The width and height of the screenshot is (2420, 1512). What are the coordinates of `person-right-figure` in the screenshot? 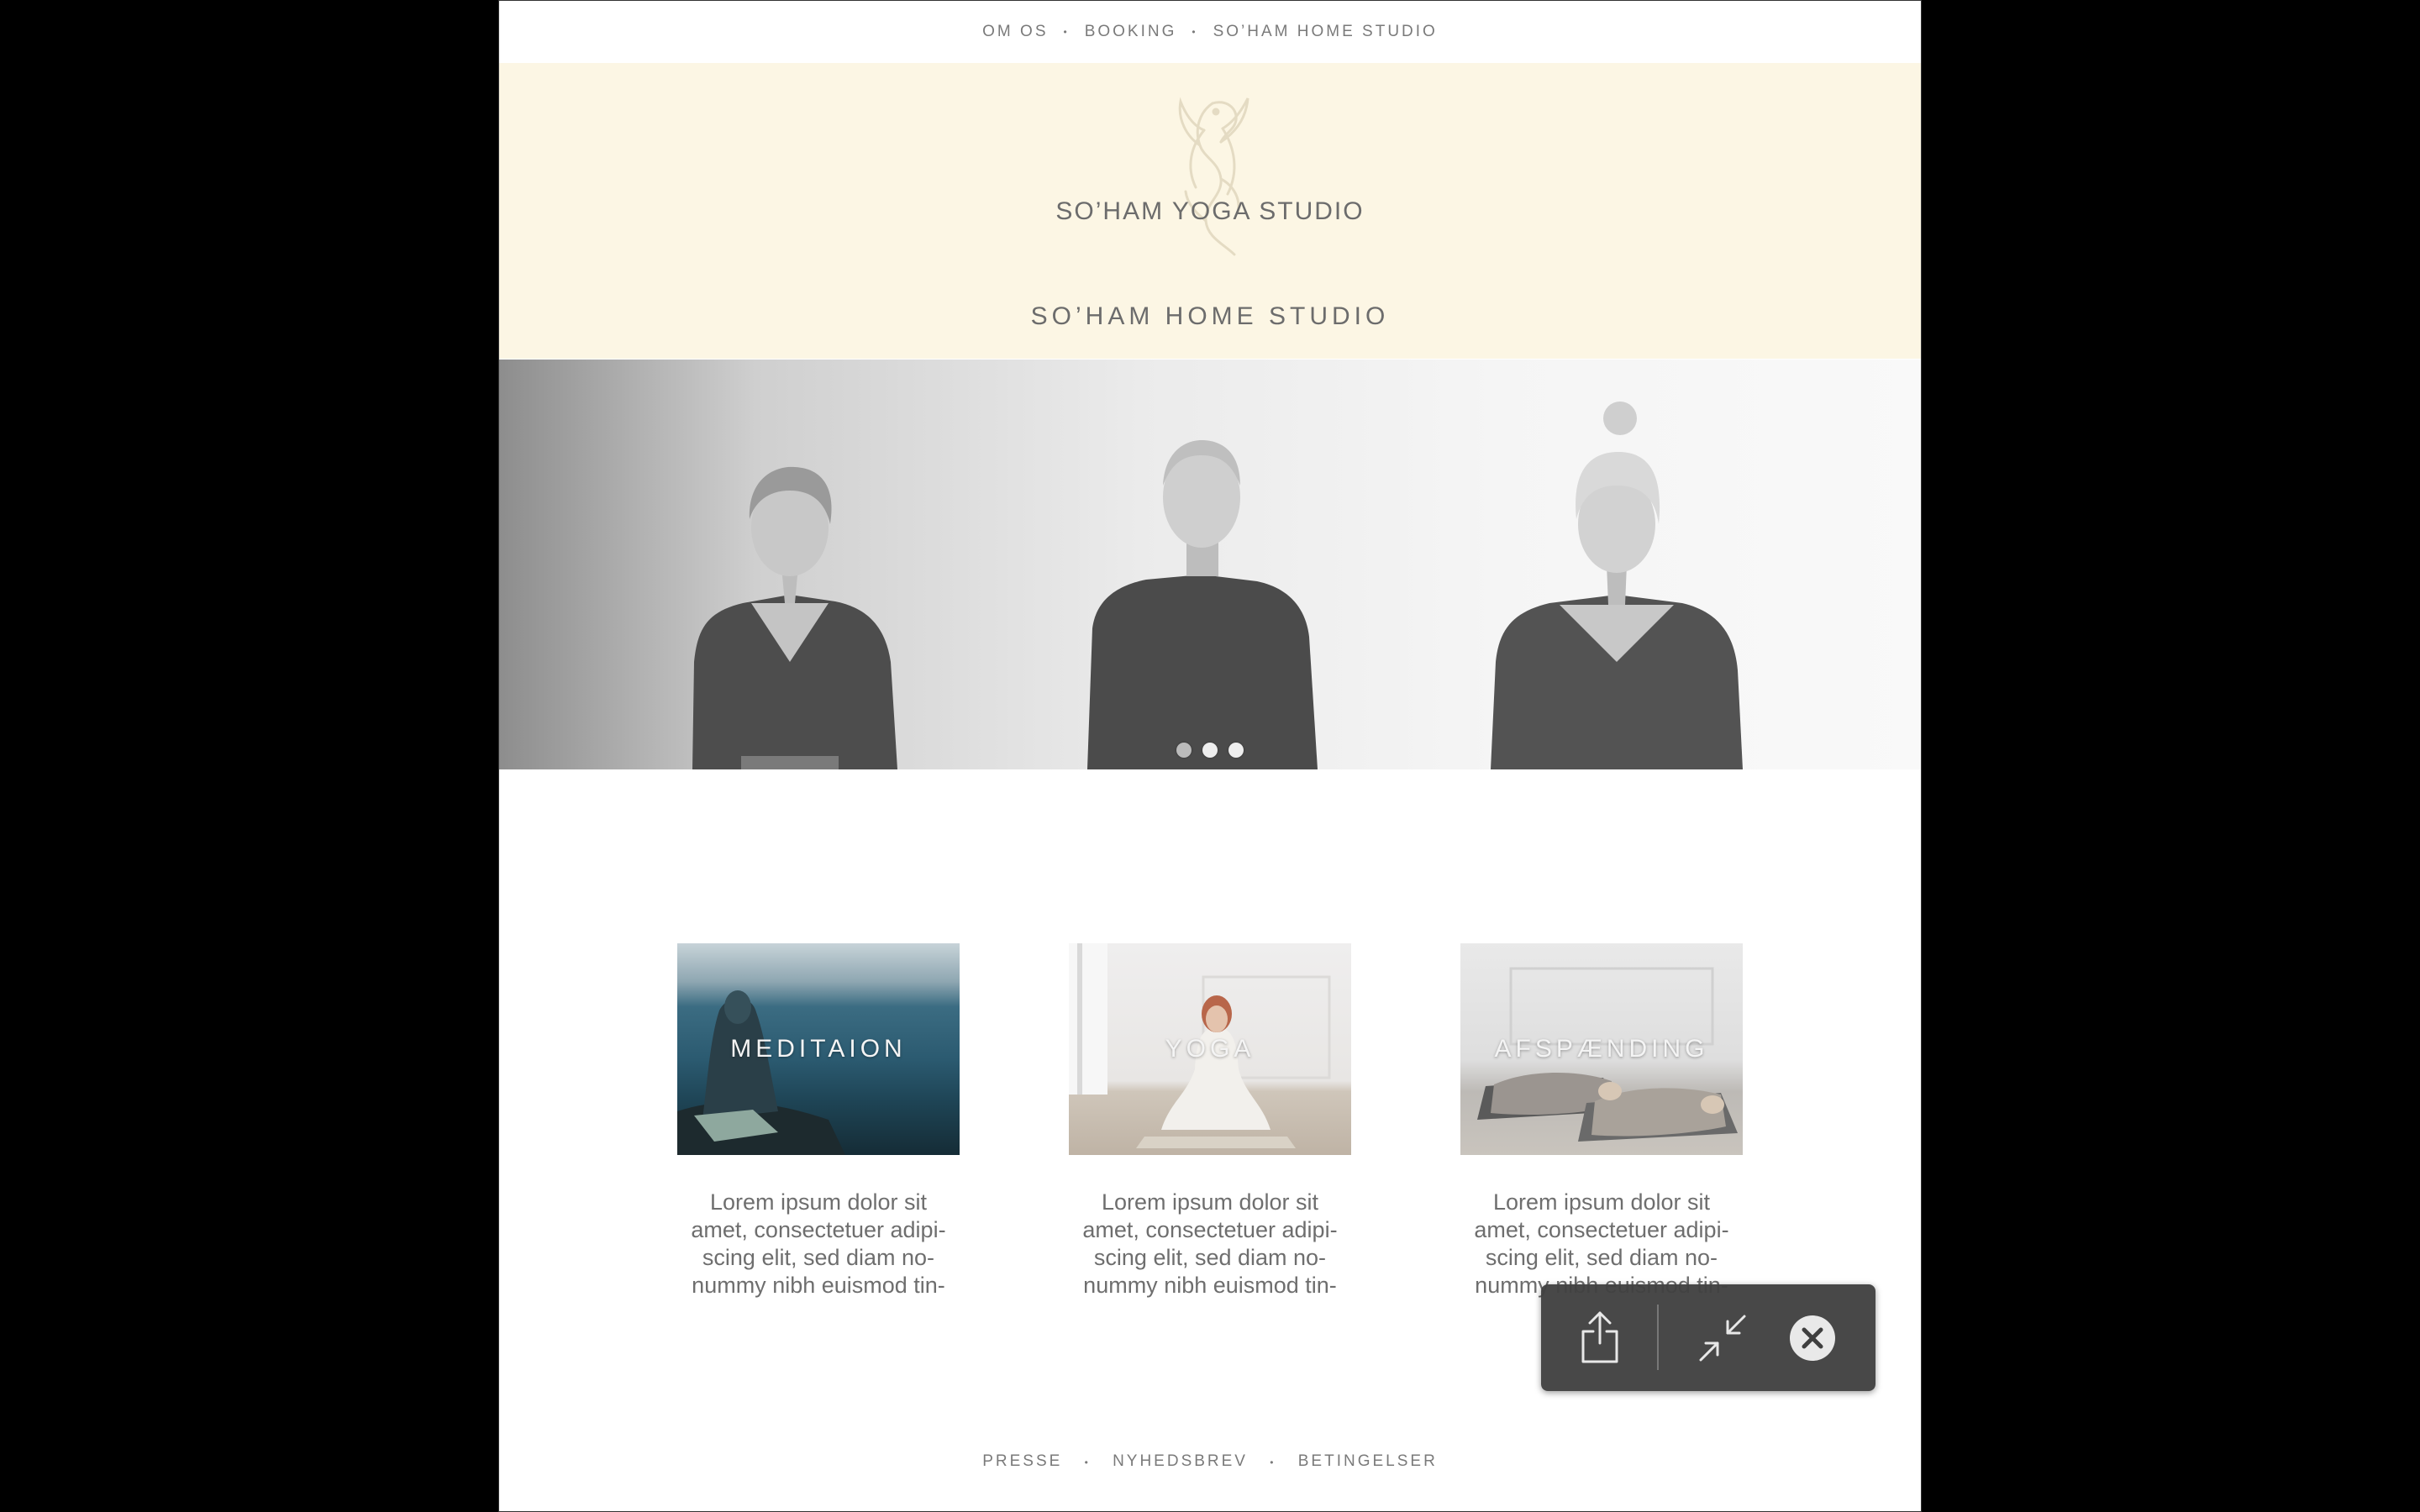 It's located at (1617, 585).